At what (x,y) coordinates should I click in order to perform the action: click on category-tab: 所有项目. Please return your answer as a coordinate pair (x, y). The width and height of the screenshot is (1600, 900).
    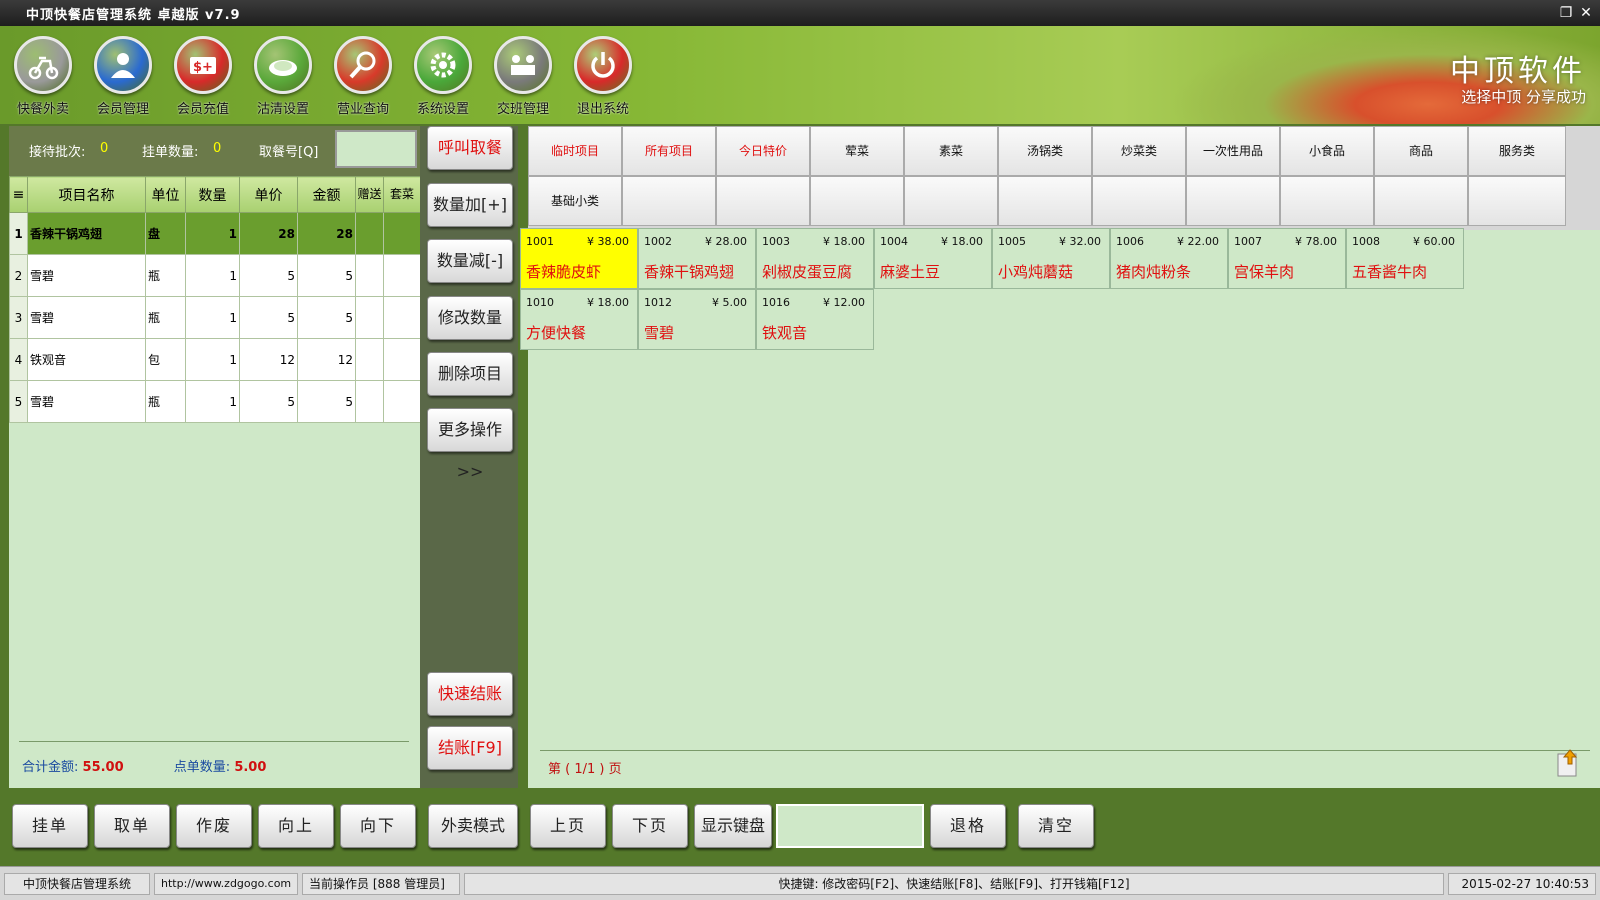
    Looking at the image, I should click on (669, 151).